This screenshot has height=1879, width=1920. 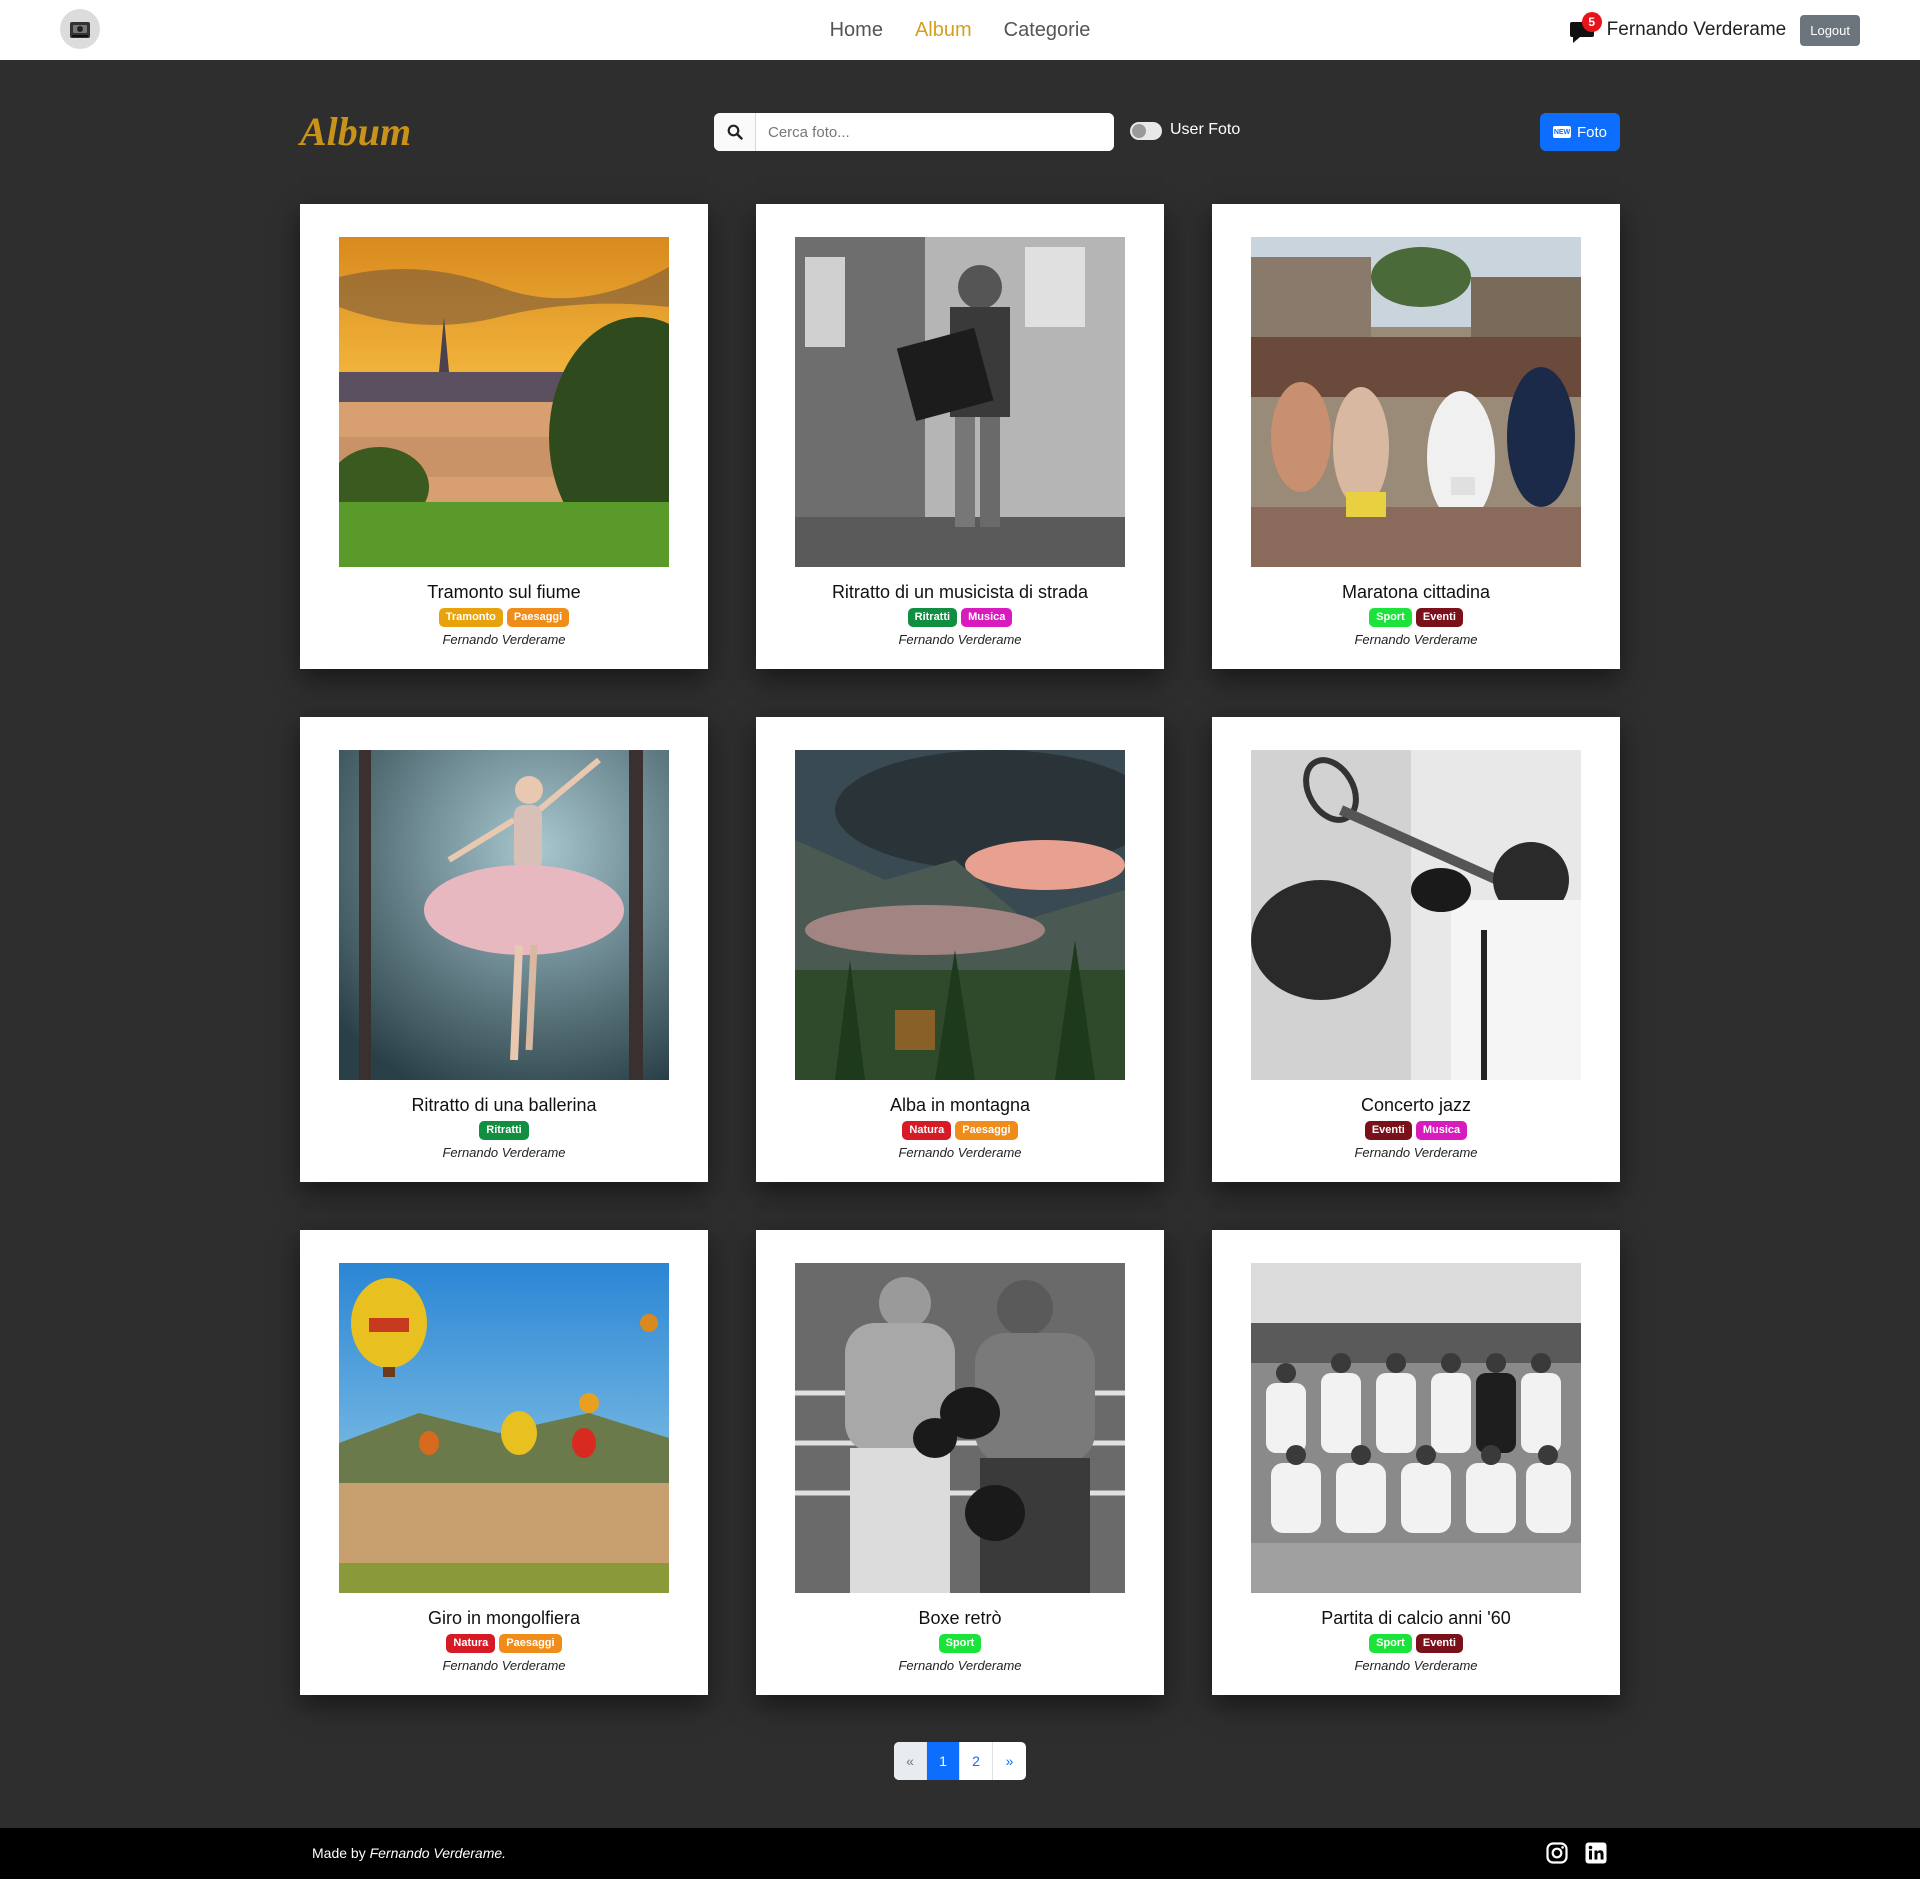 What do you see at coordinates (976, 1761) in the screenshot?
I see `pagination-page-2: 2` at bounding box center [976, 1761].